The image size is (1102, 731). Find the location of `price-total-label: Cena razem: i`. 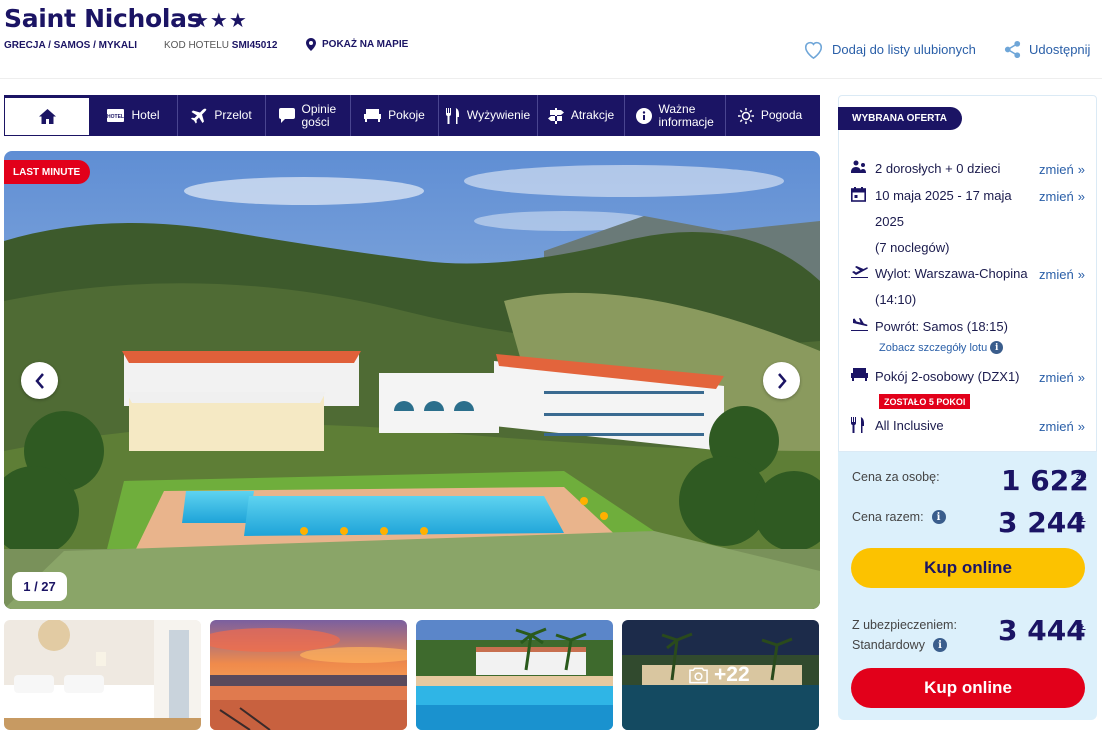

price-total-label: Cena razem: i is located at coordinates (899, 517).